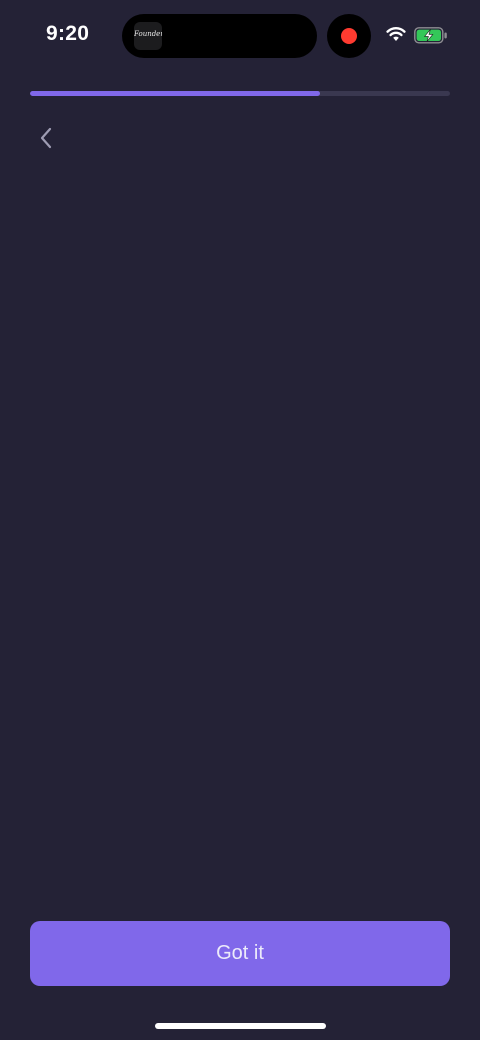  I want to click on screen-recording-indicator, so click(349, 36).